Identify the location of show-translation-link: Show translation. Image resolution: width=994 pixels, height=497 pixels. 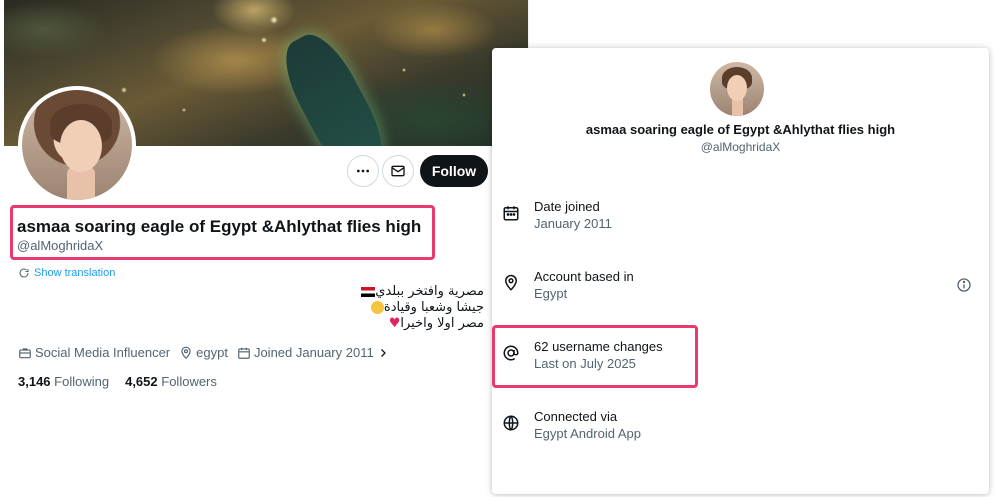
(66, 273).